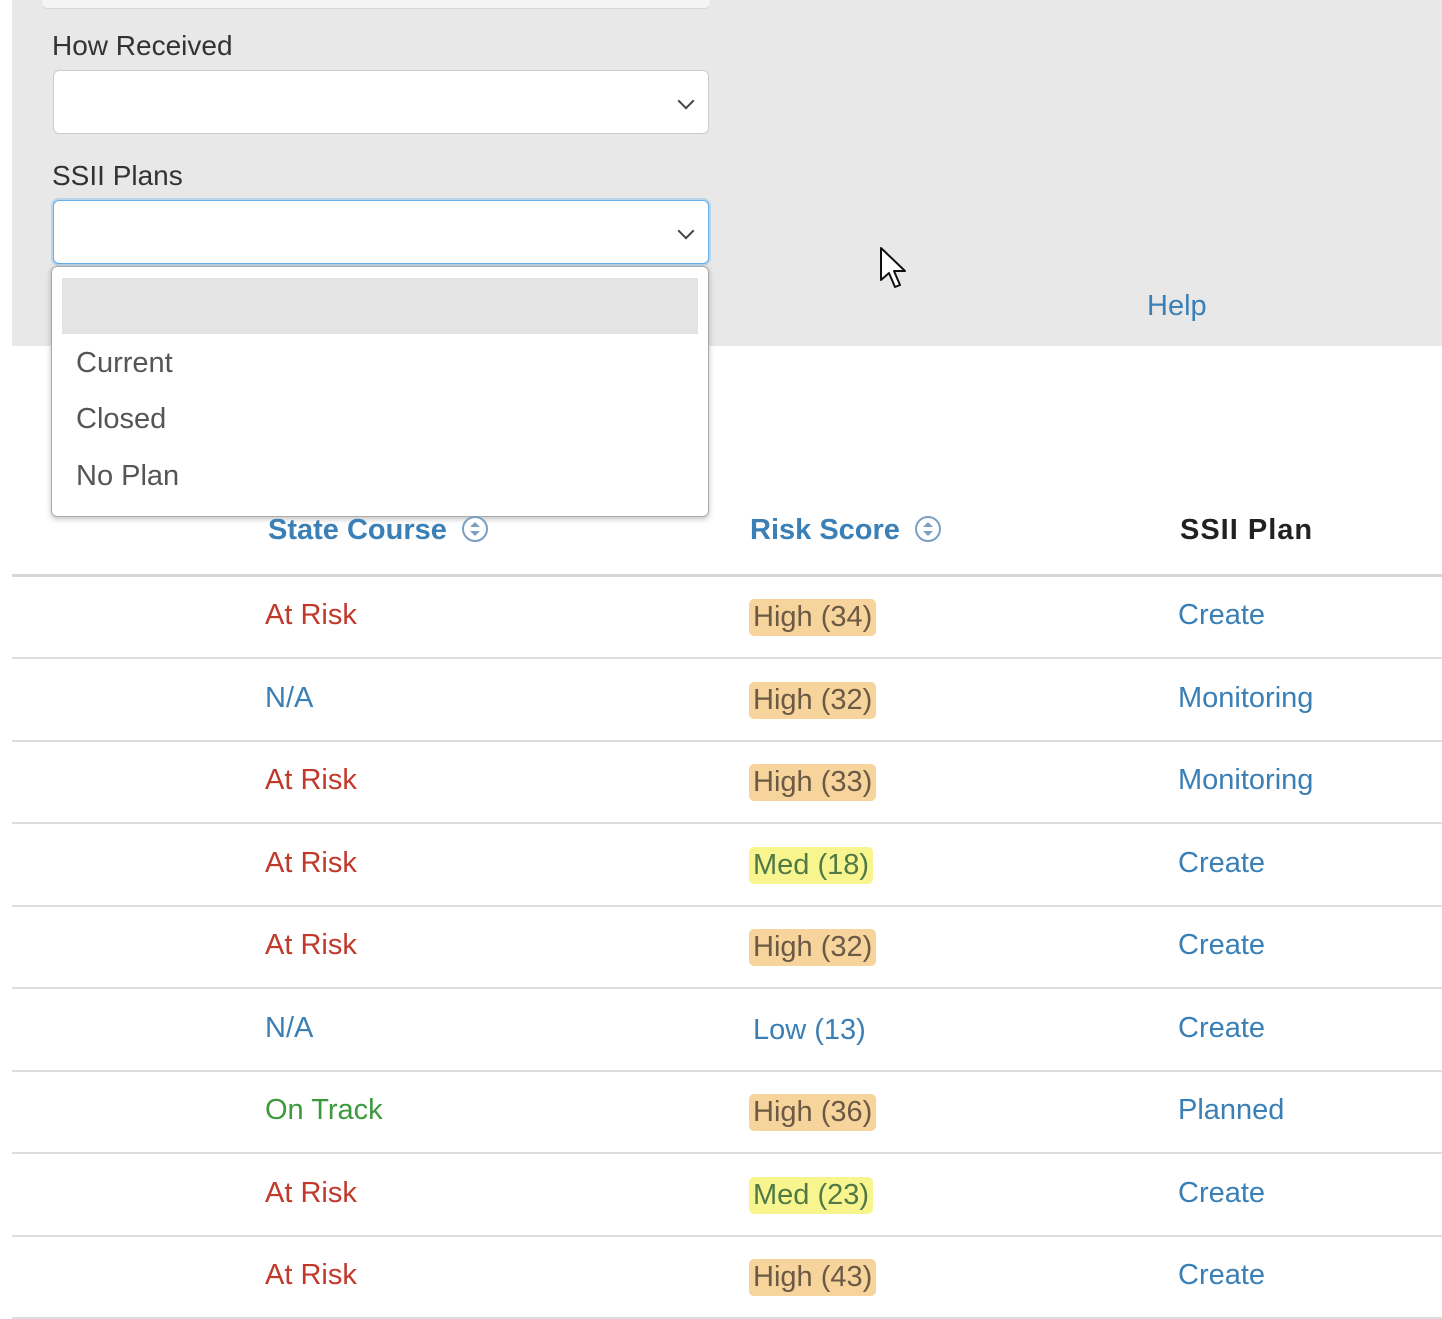  Describe the element at coordinates (727, 1031) in the screenshot. I see `table-row: N/A Low (13) Create` at that location.